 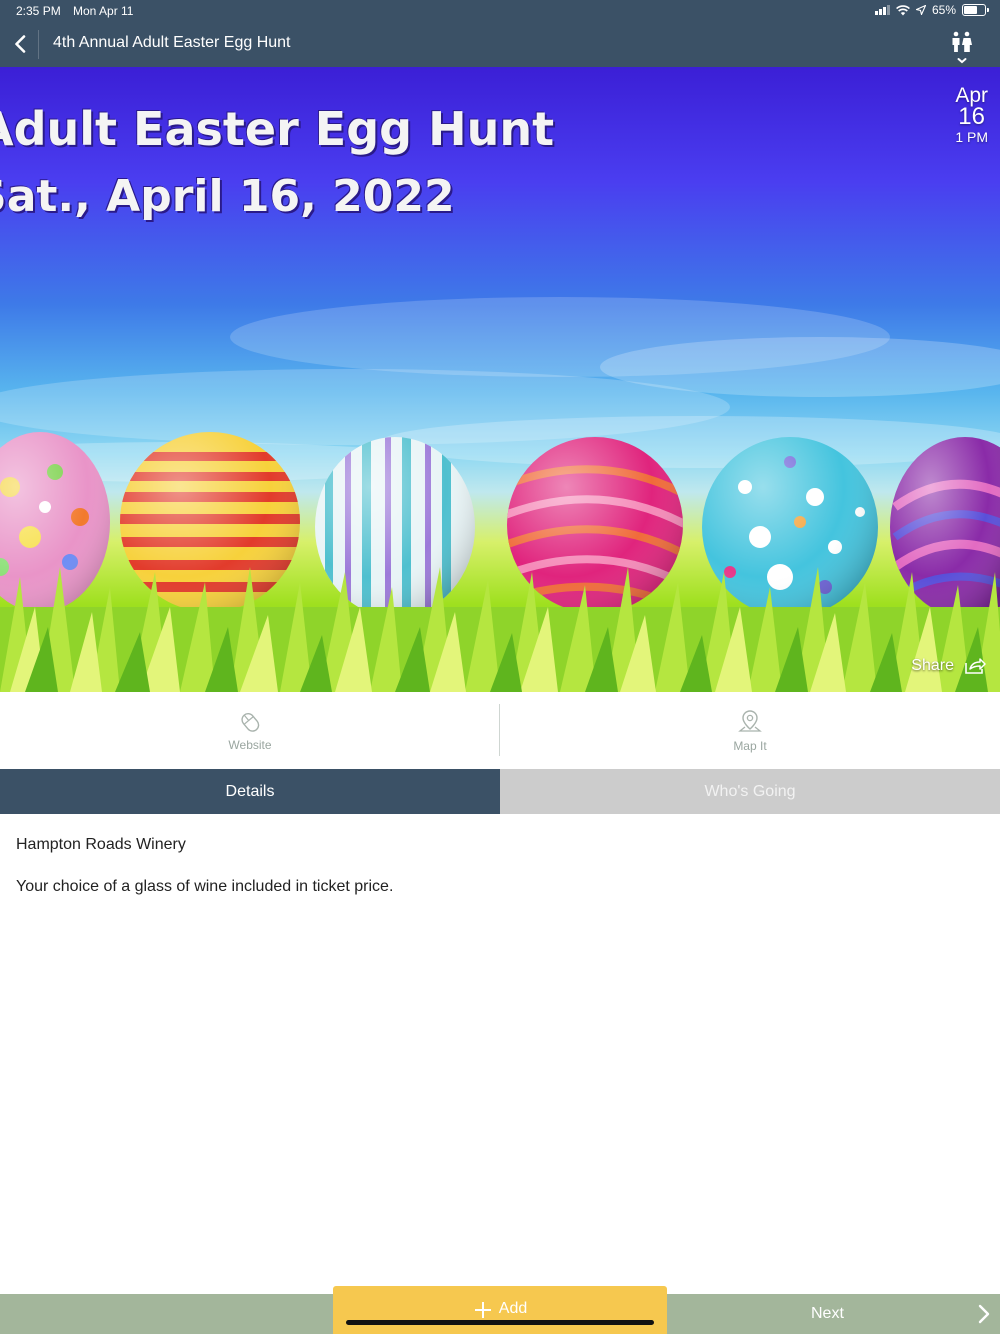 What do you see at coordinates (882, 10) in the screenshot?
I see `cellular-signal-icon` at bounding box center [882, 10].